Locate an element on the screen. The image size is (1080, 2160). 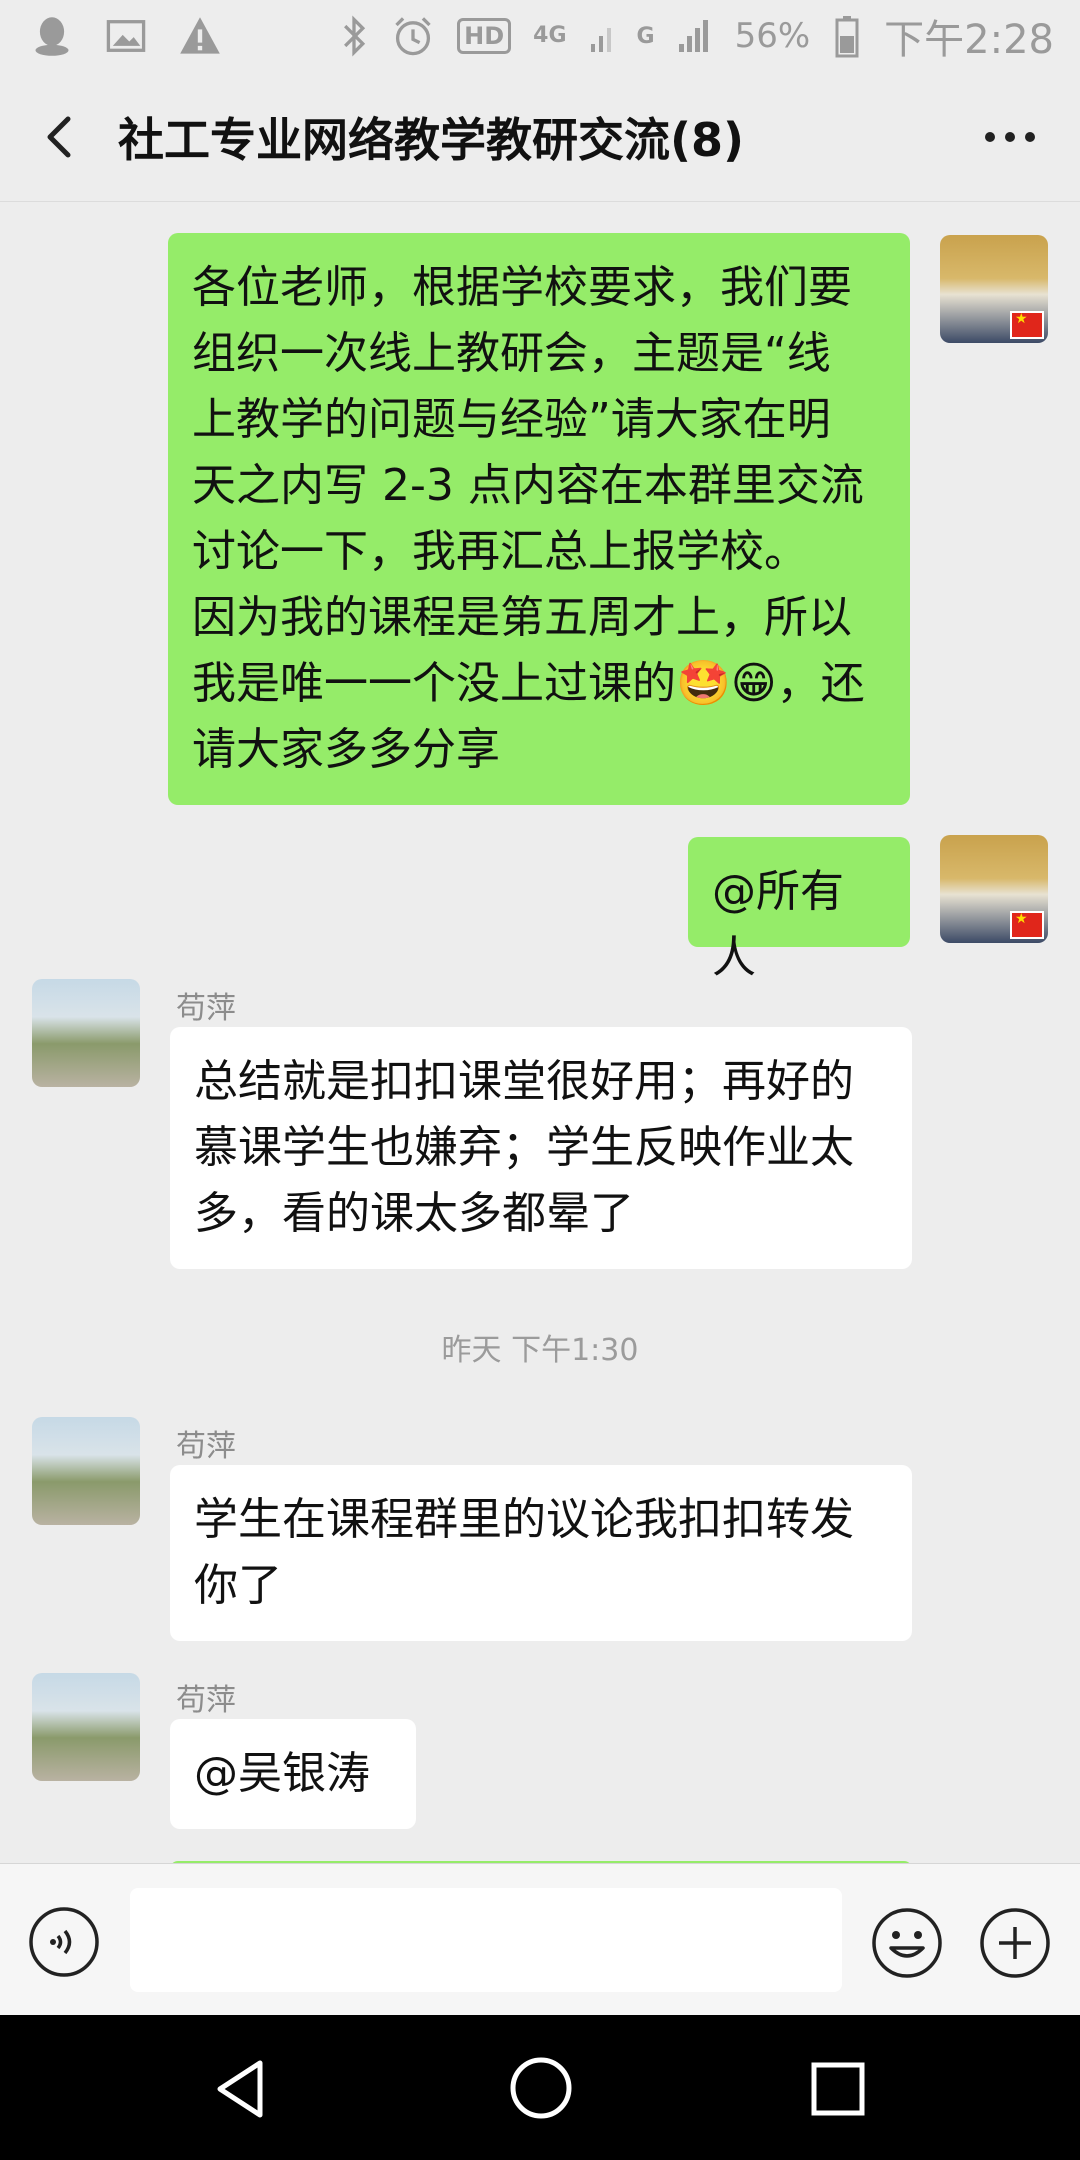
warning-icon is located at coordinates (200, 35).